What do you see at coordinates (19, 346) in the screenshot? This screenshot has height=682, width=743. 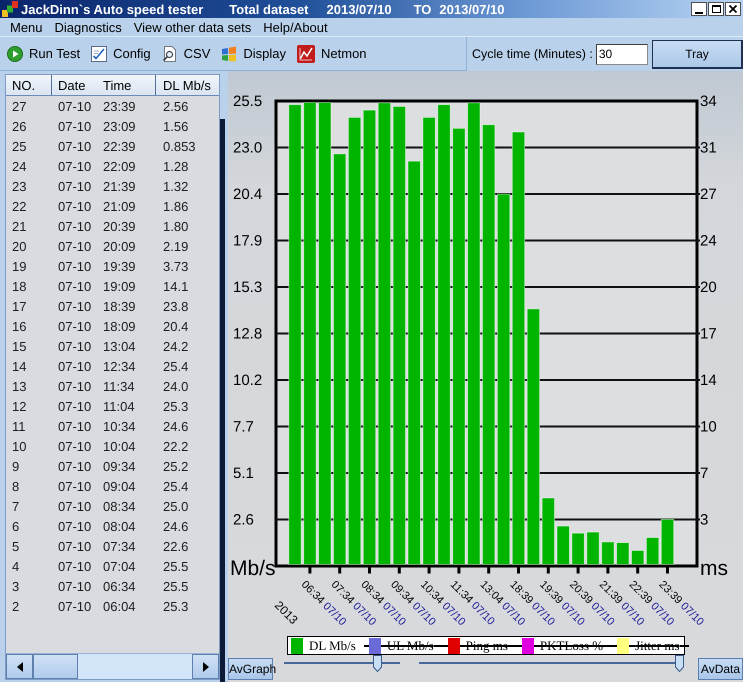 I see `table-cell-text: 15` at bounding box center [19, 346].